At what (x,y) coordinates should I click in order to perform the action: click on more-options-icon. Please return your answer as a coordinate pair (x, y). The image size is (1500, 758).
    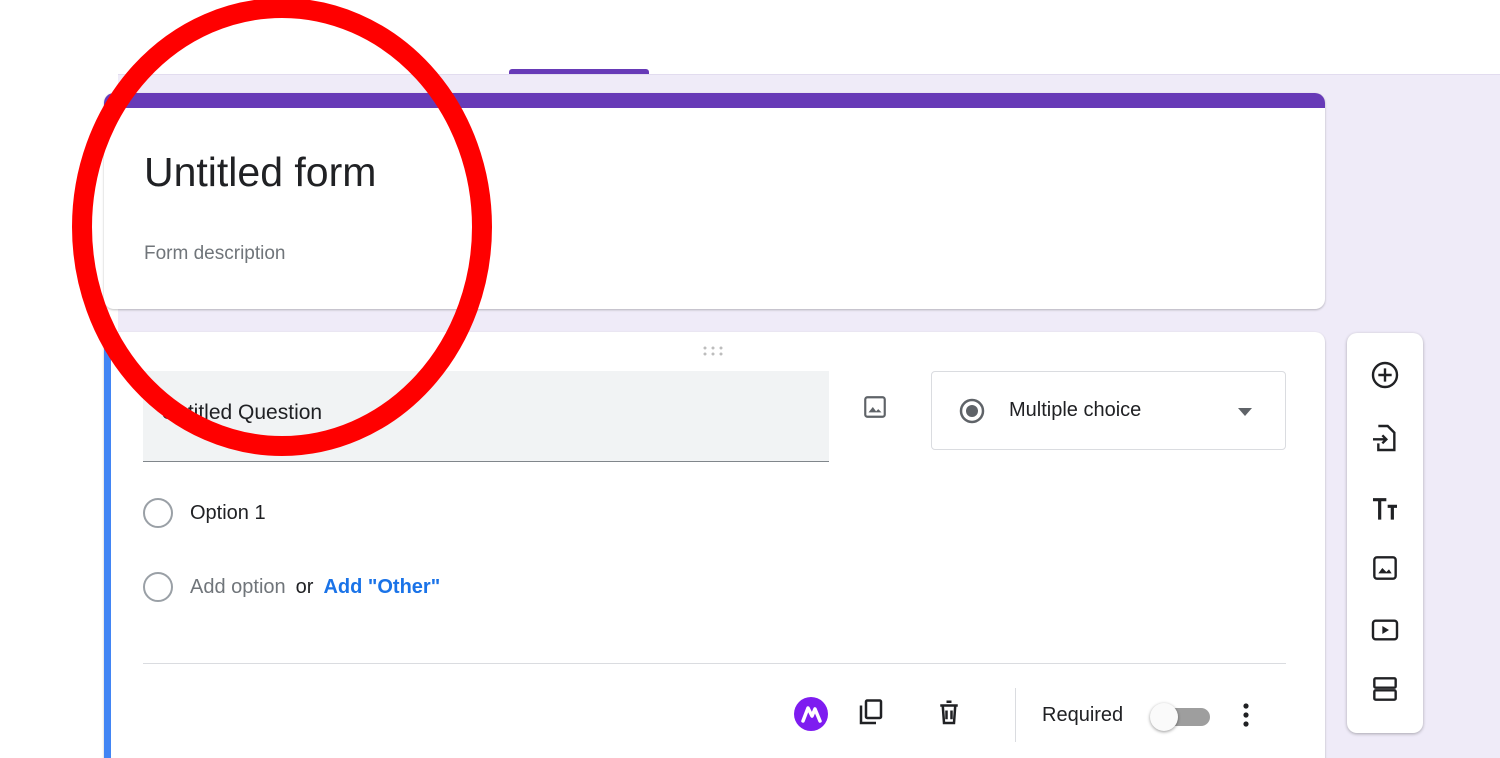
    Looking at the image, I should click on (1246, 715).